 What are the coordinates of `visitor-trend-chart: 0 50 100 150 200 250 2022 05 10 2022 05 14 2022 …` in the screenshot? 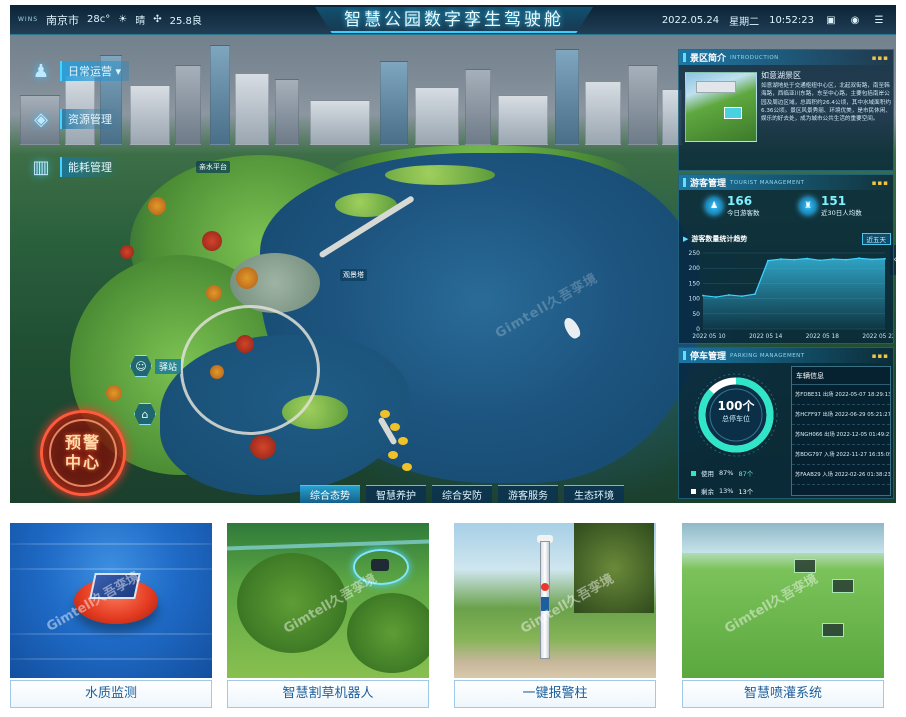 It's located at (791, 295).